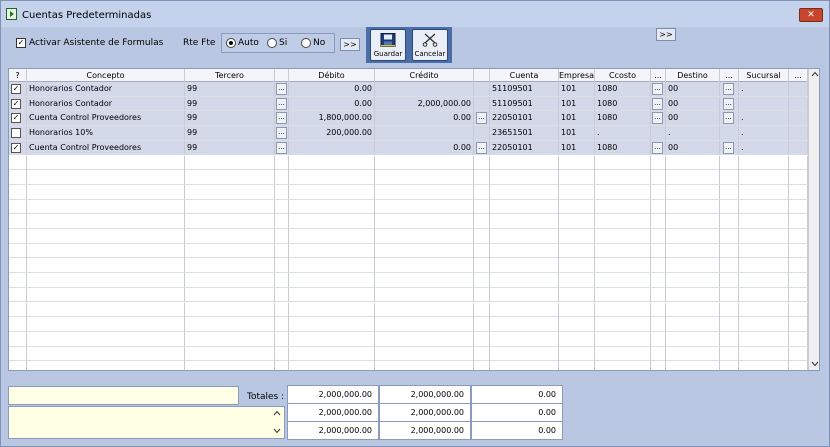 The height and width of the screenshot is (447, 830). Describe the element at coordinates (693, 75) in the screenshot. I see `header-destino: Destino` at that location.